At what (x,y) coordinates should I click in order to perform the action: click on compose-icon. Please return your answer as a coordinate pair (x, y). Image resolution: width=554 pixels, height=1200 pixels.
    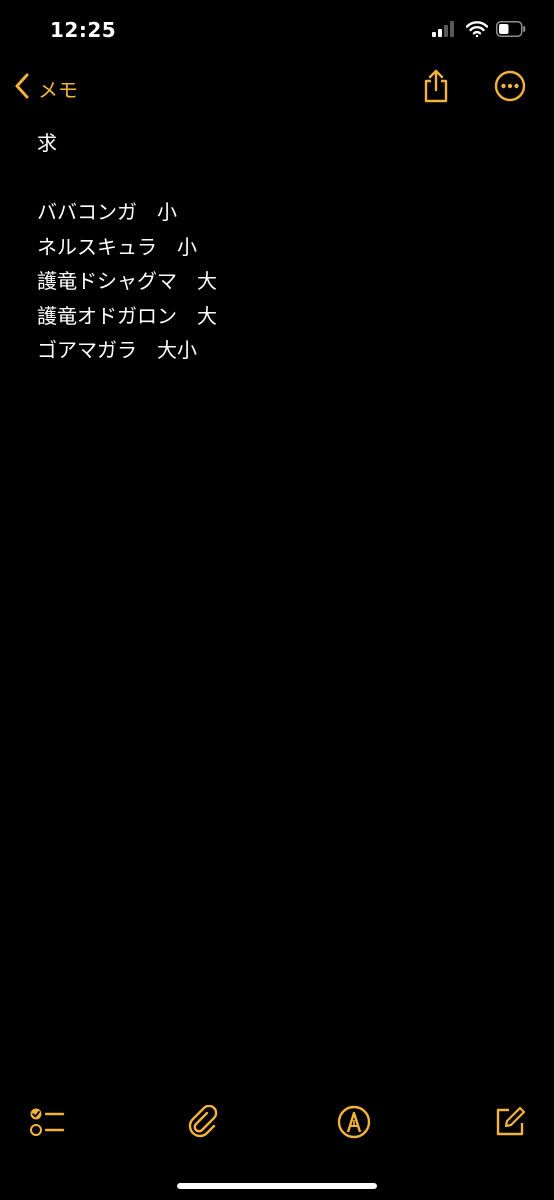
    Looking at the image, I should click on (510, 1124).